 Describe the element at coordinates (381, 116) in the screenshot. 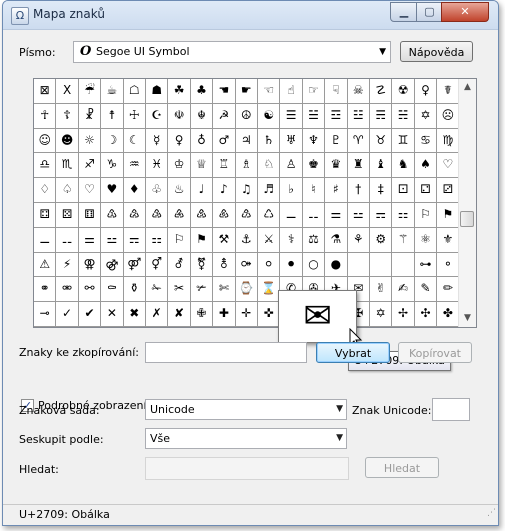

I see `character-cell: ☴` at that location.